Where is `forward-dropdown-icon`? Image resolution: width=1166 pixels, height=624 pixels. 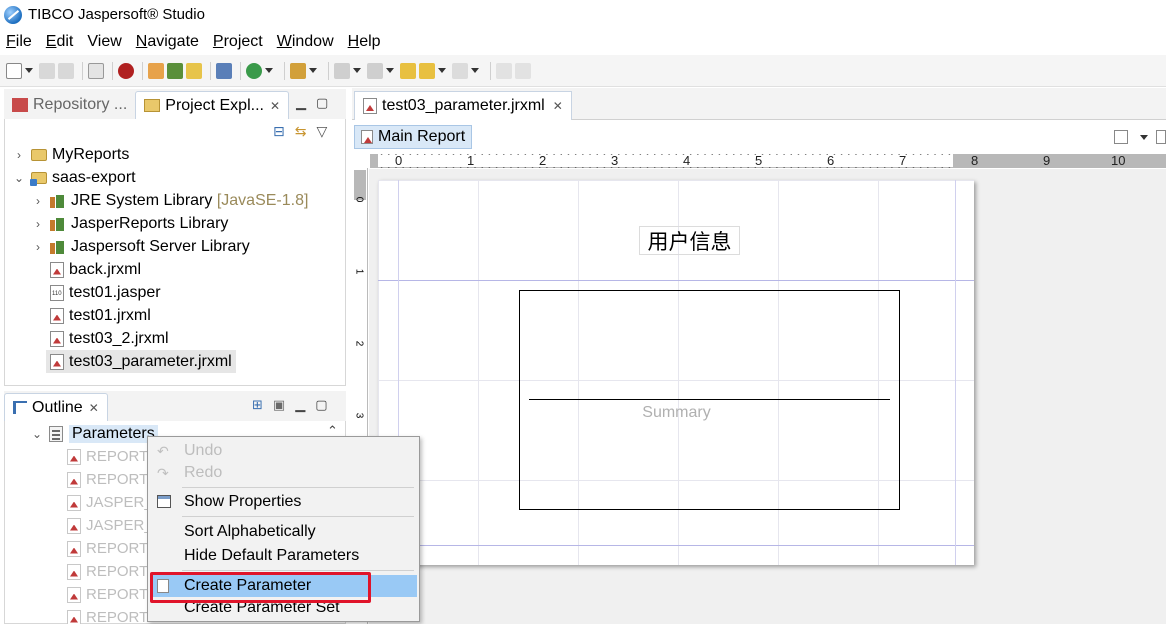 forward-dropdown-icon is located at coordinates (475, 70).